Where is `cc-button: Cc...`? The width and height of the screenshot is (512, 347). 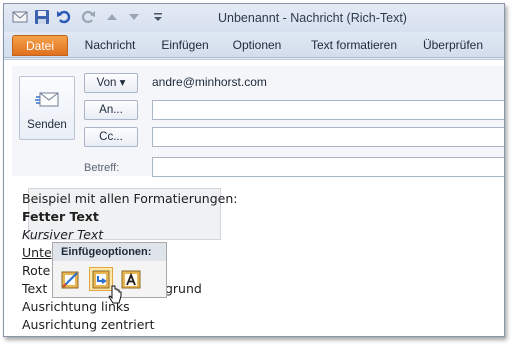 cc-button: Cc... is located at coordinates (111, 137).